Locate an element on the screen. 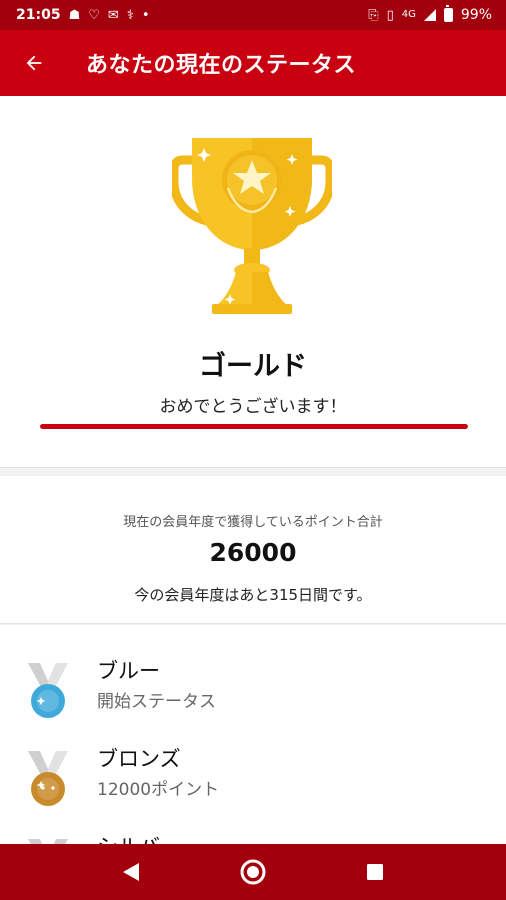 The height and width of the screenshot is (900, 506). circle-home-icon is located at coordinates (253, 872).